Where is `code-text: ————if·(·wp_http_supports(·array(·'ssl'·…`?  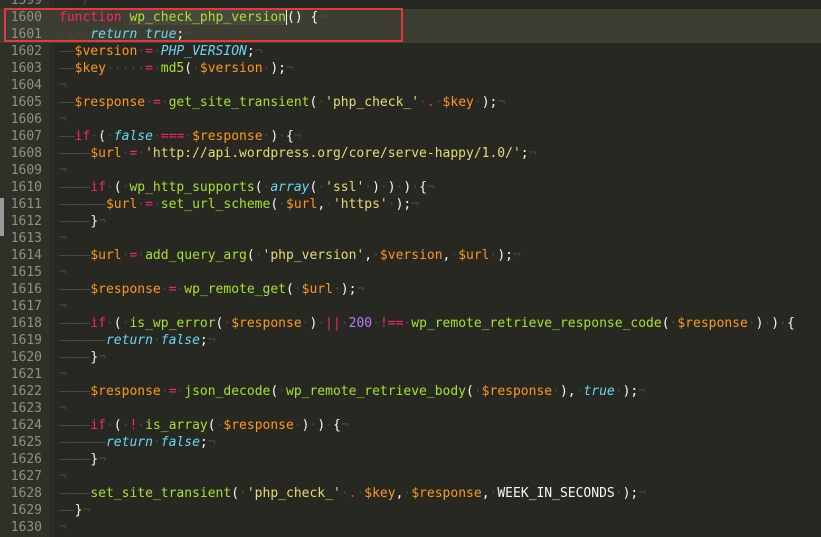
code-text: ————if·(·wp_http_supports(·array(·'ssl'·… is located at coordinates (247, 187).